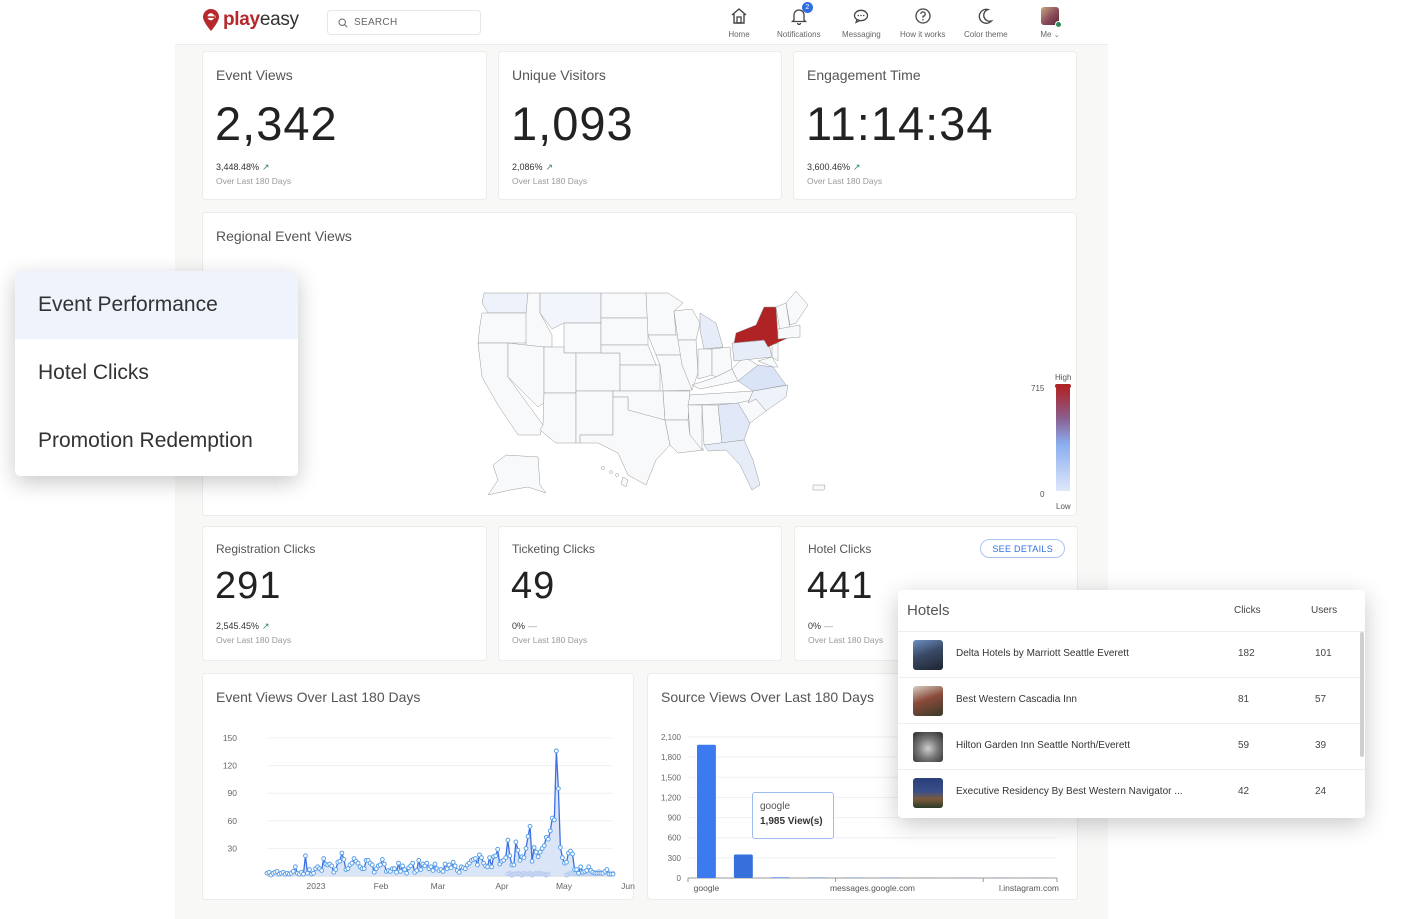 This screenshot has width=1411, height=919. I want to click on hotel-clicks: 42, so click(1244, 791).